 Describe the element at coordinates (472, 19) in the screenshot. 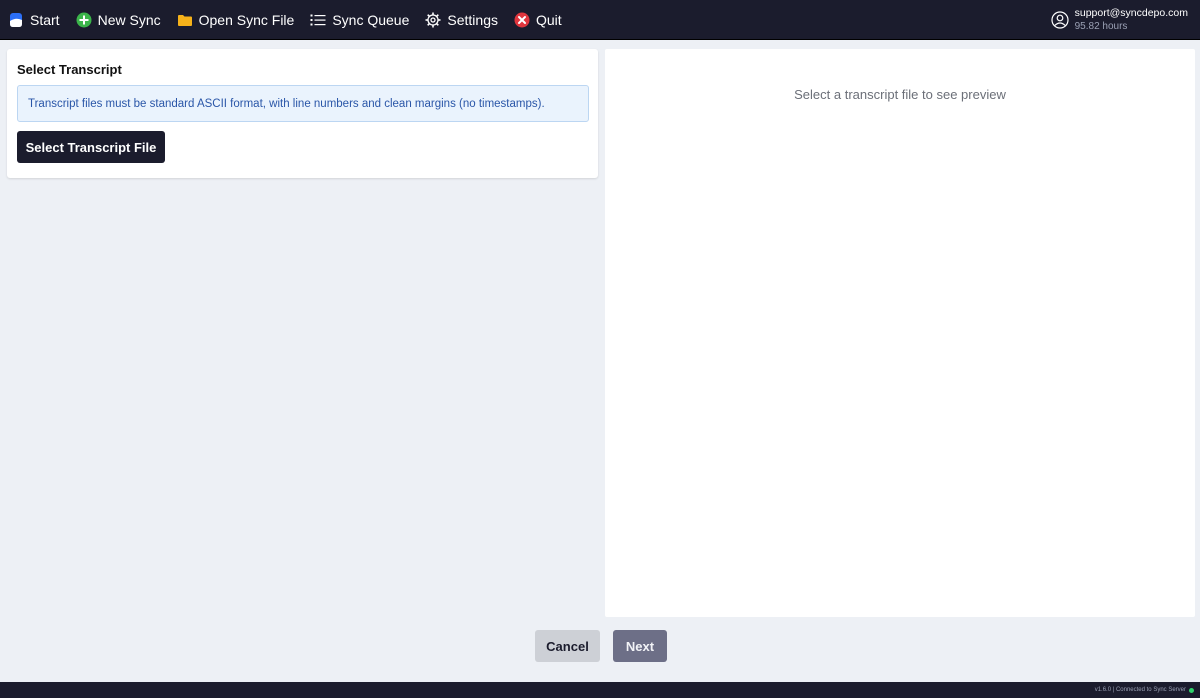

I see `menu-settings-label: Settings` at that location.